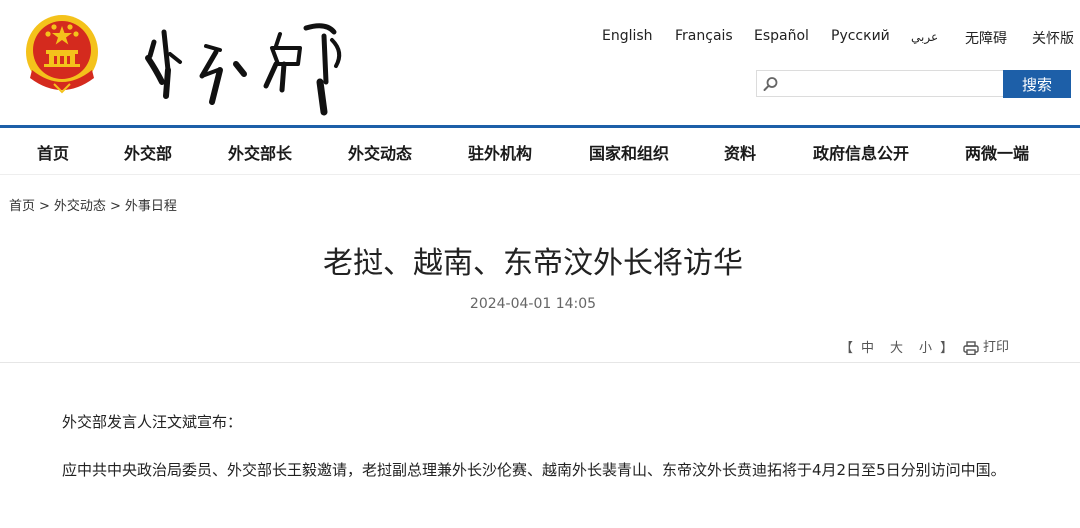  What do you see at coordinates (380, 152) in the screenshot?
I see `nav-item-diplomatic-news: 外交动态` at bounding box center [380, 152].